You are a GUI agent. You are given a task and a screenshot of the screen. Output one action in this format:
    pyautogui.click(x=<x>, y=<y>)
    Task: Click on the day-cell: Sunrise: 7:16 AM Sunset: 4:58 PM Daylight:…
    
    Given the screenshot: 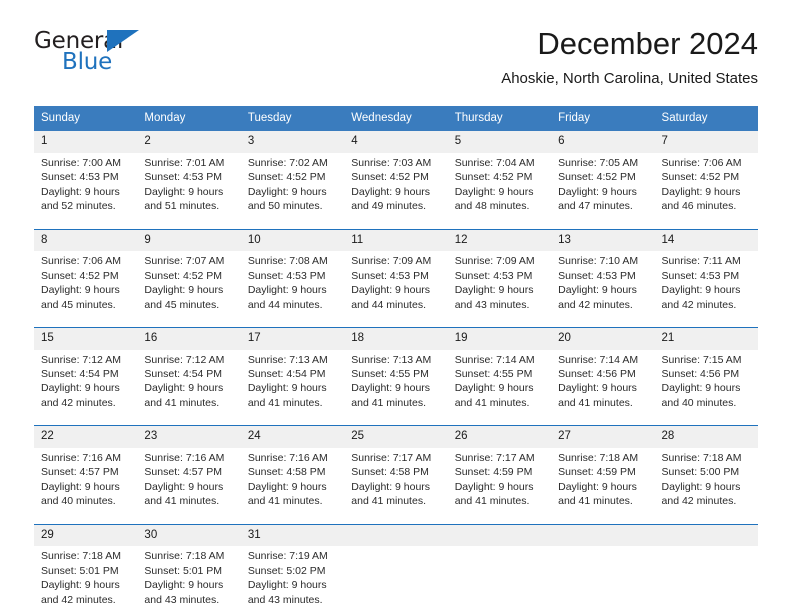 What is the action you would take?
    pyautogui.click(x=292, y=482)
    